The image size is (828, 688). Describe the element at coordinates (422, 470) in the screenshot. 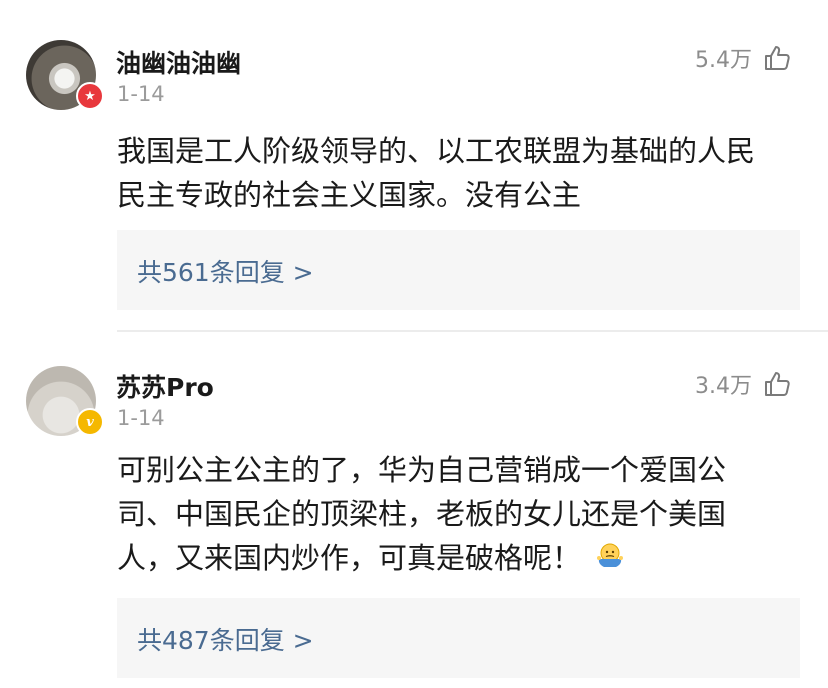

I see `comment-text-line: 可别公主公主的了，华为自己营销成一个爱国公` at that location.